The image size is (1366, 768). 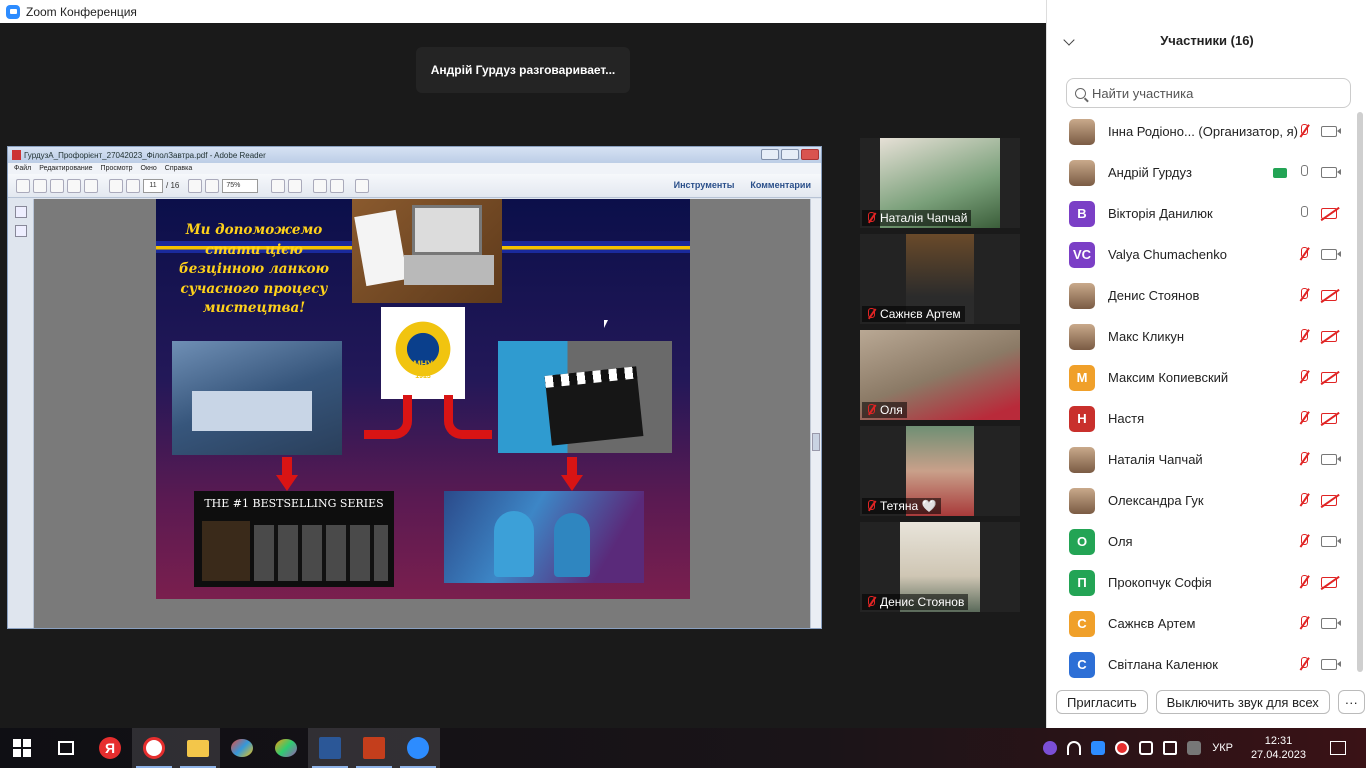 I want to click on video-tile: Оля, so click(x=940, y=375).